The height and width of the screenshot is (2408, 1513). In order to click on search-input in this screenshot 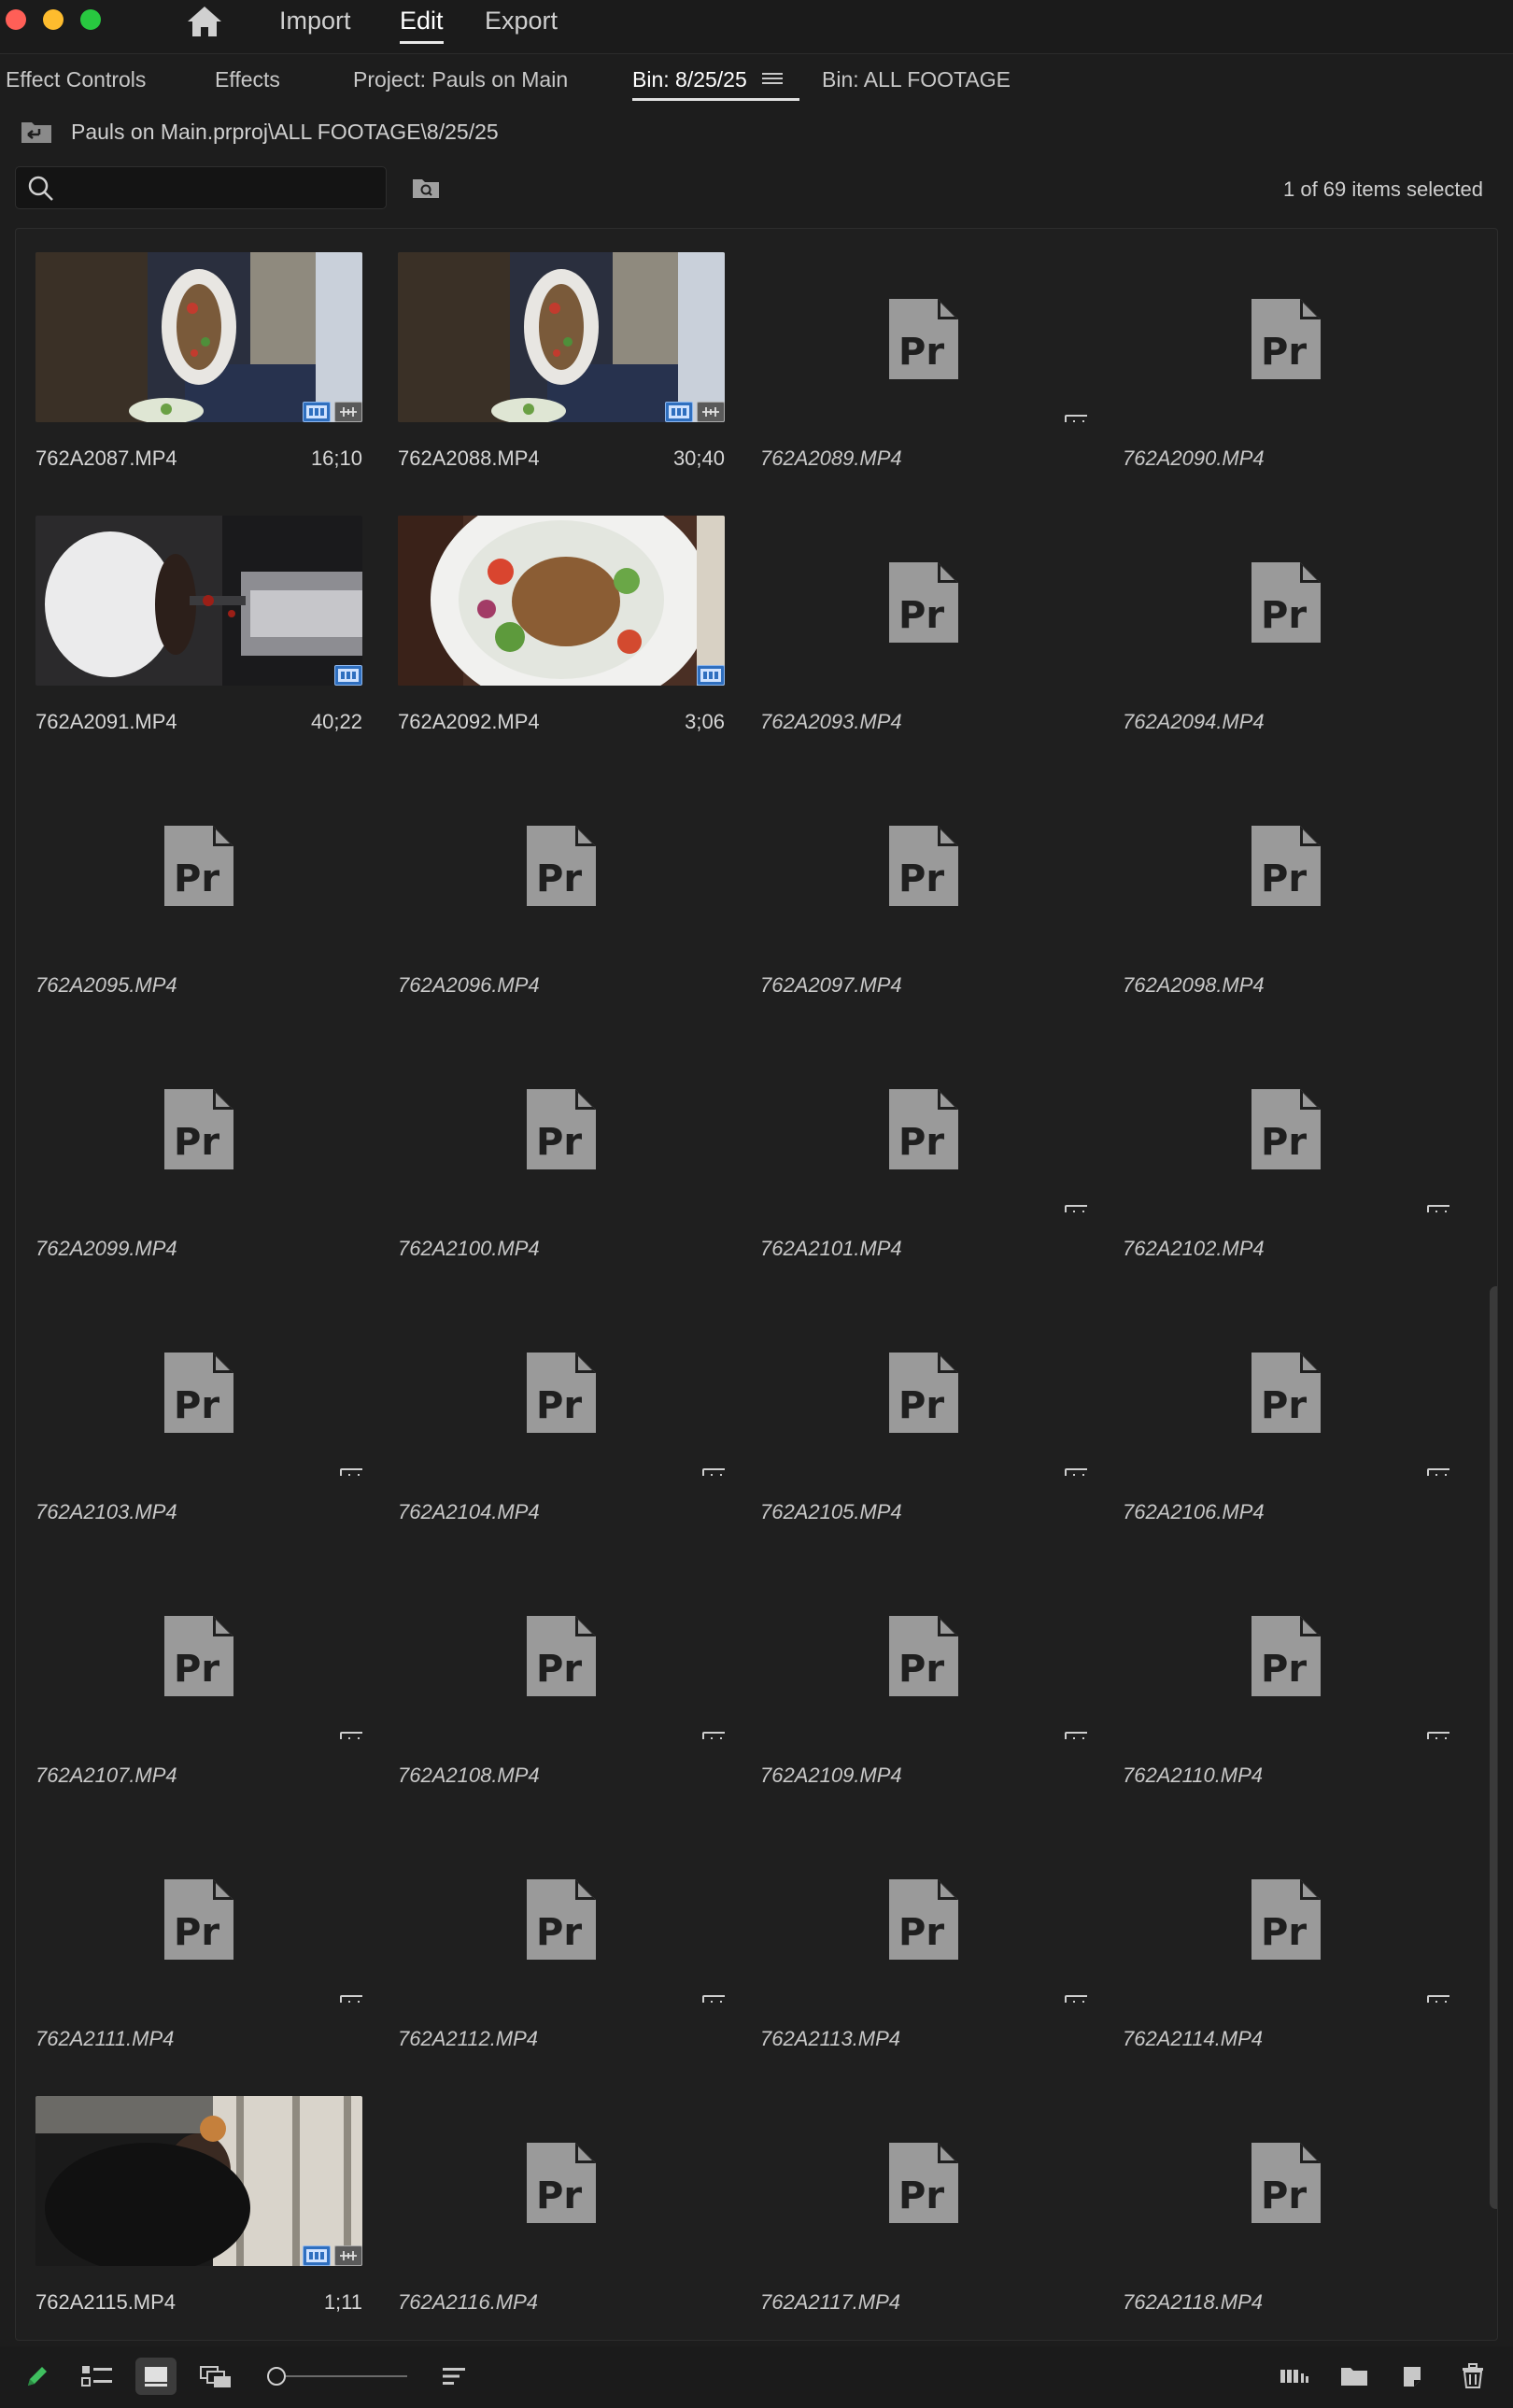, I will do `click(218, 188)`.